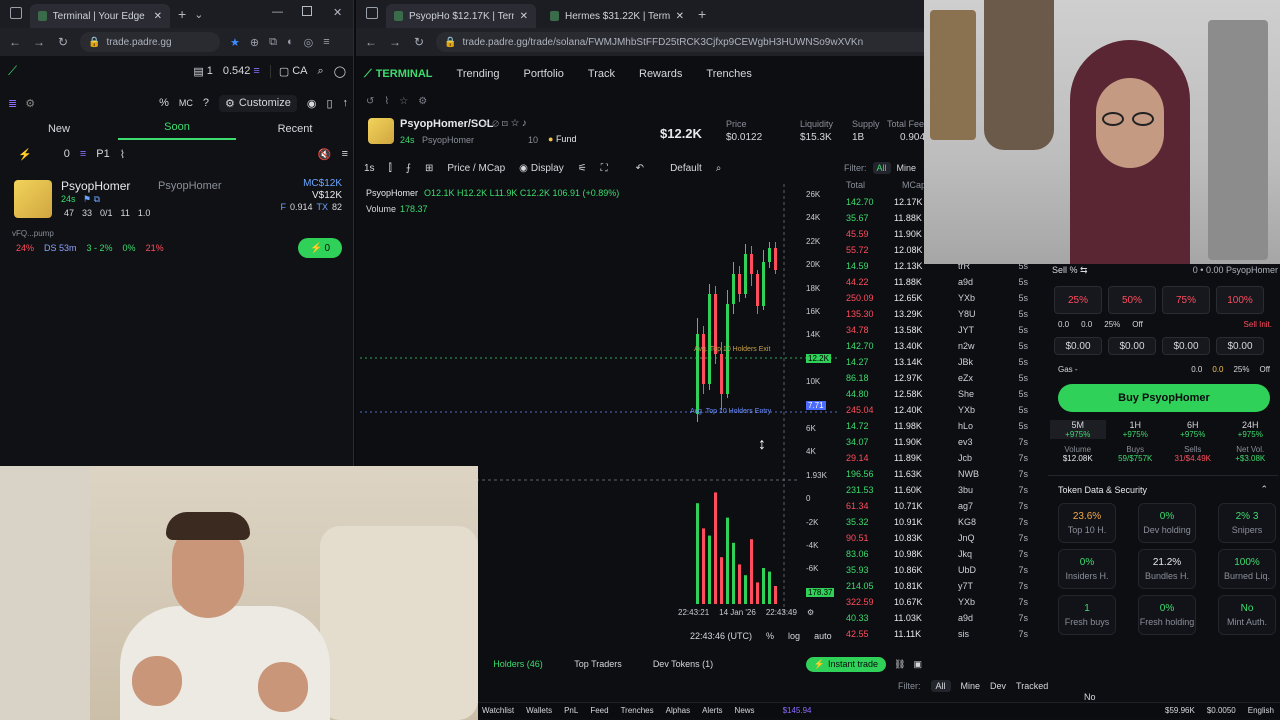 This screenshot has width=1280, height=720. Describe the element at coordinates (273, 42) in the screenshot. I see `extension-icon: ⧉` at that location.